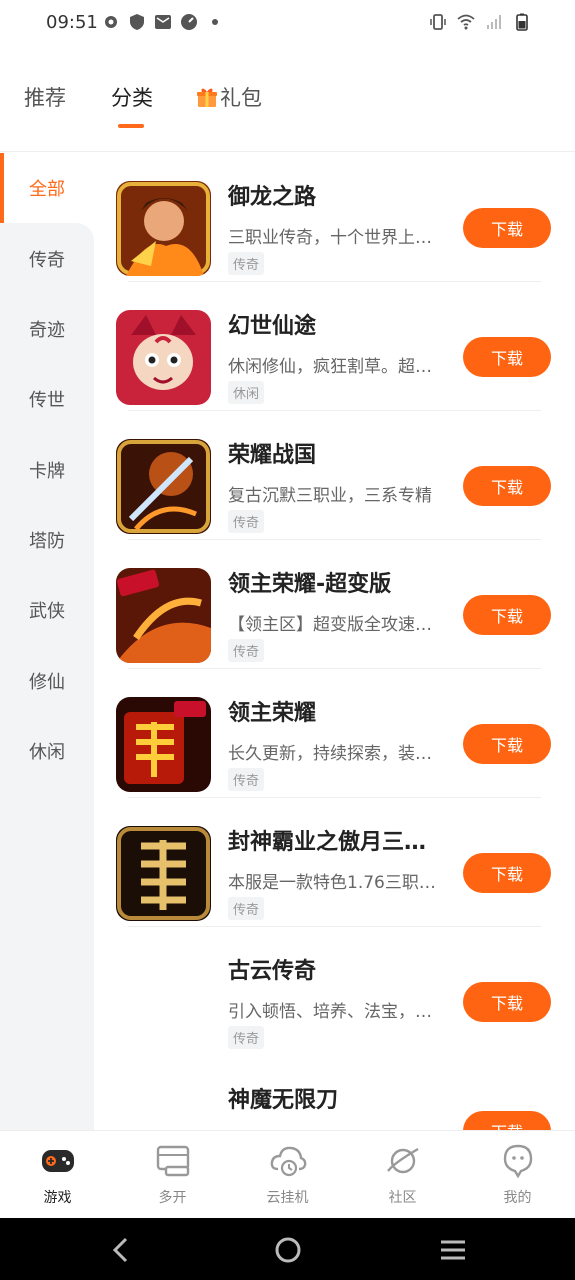  What do you see at coordinates (172, 1161) in the screenshot?
I see `multi-window-icon` at bounding box center [172, 1161].